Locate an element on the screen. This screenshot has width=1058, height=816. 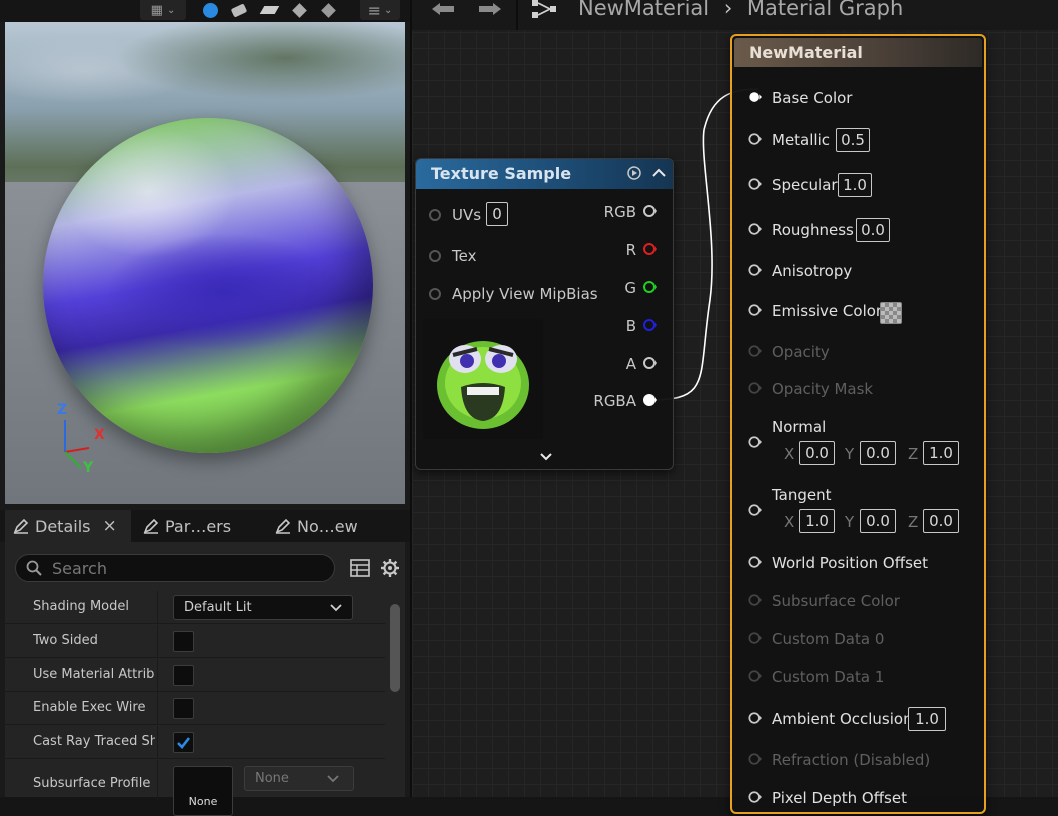
specular-value-field: 1.0 is located at coordinates (855, 185).